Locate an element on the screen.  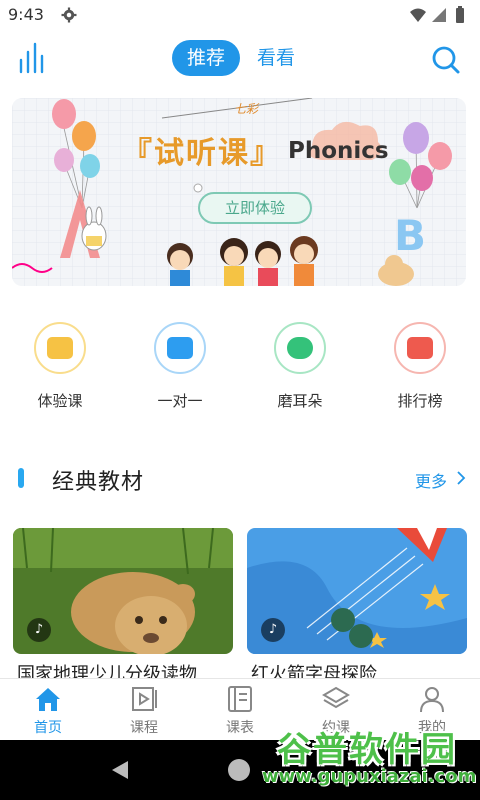
user-icon is located at coordinates (432, 700).